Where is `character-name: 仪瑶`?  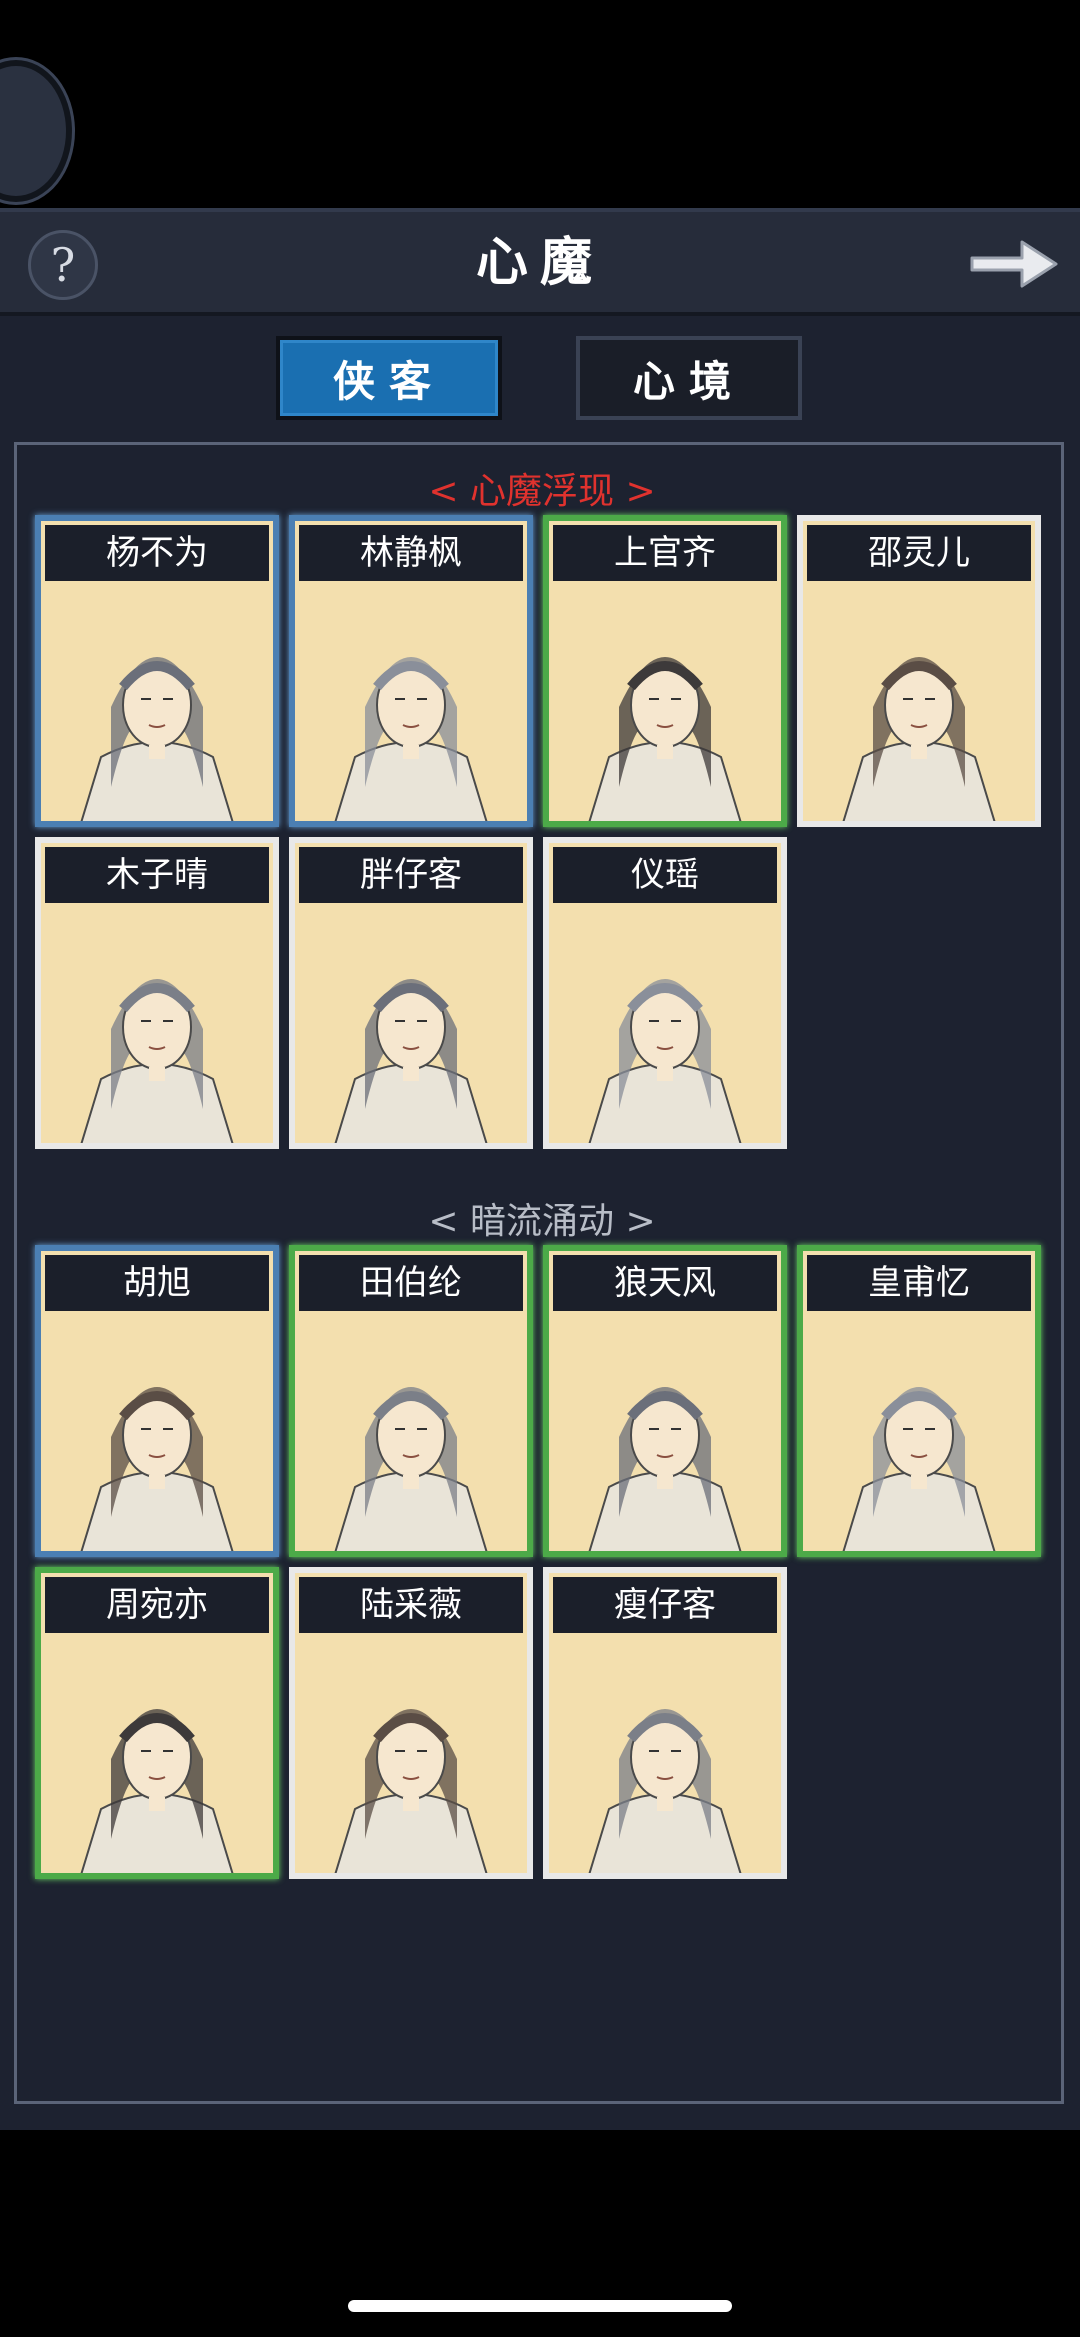
character-name: 仪瑶 is located at coordinates (665, 875).